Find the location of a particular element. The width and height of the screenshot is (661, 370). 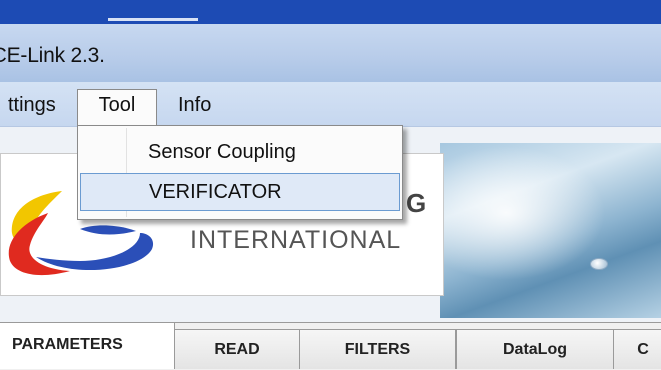

tab-parameters: PARAMETERS is located at coordinates (87, 345).